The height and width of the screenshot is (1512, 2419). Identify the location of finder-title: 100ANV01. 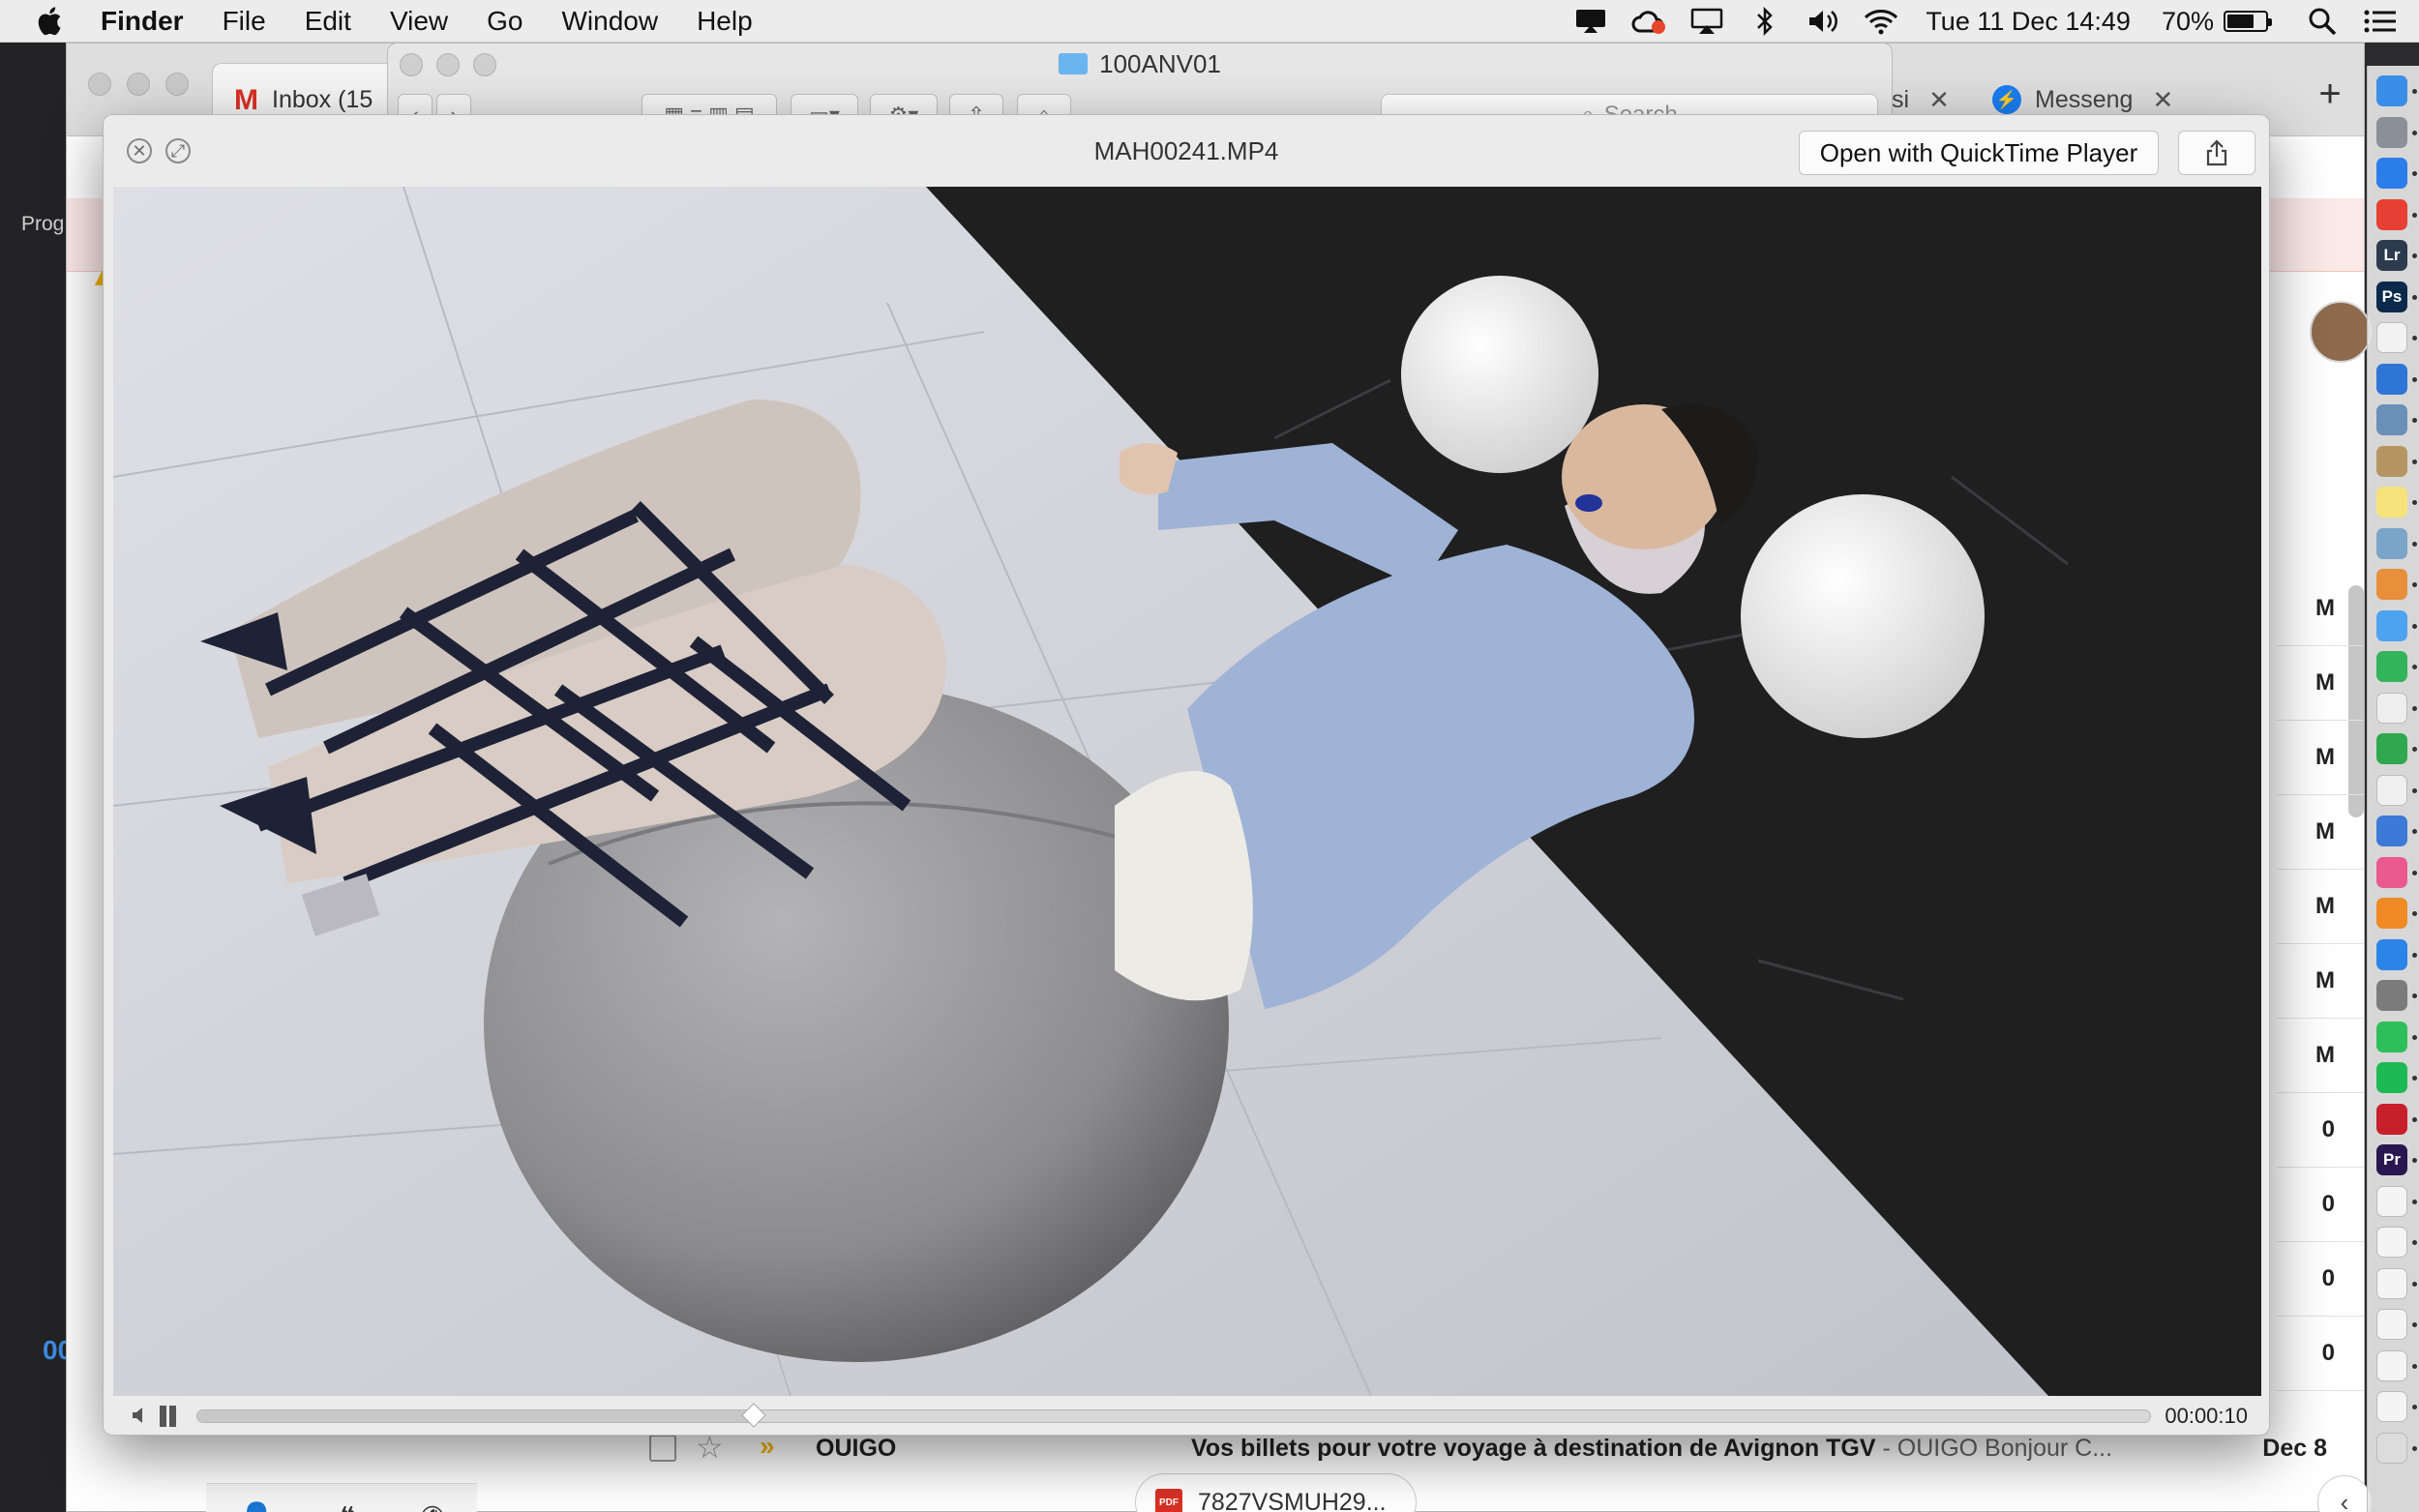
(1140, 64).